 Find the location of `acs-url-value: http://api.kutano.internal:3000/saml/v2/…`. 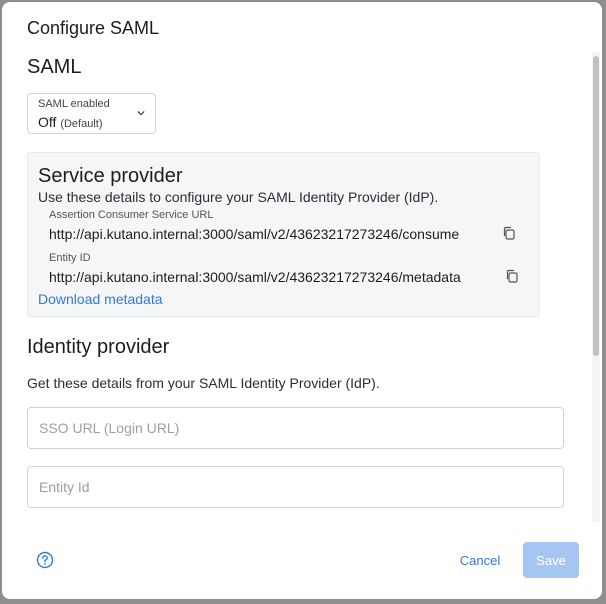

acs-url-value: http://api.kutano.internal:3000/saml/v2/… is located at coordinates (254, 234).